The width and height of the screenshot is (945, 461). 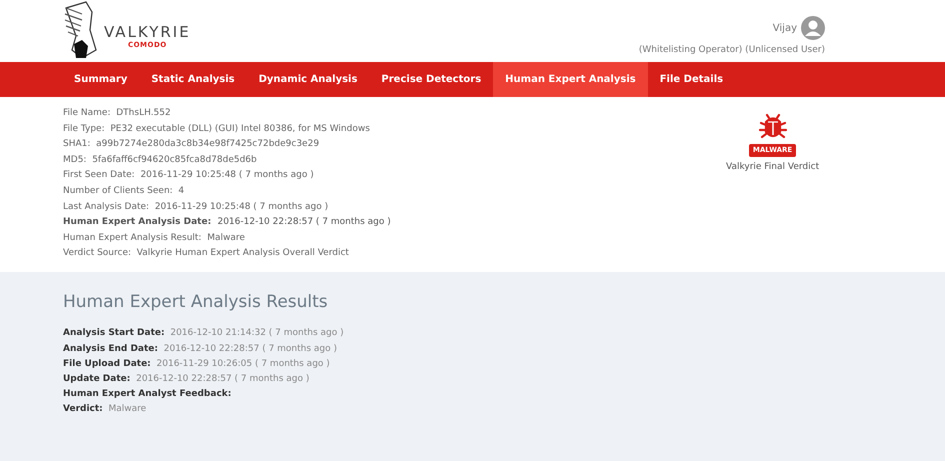 What do you see at coordinates (186, 379) in the screenshot?
I see `result-line: Update Date: 2016-12-10 22:28:57 ( 7 months ago )` at bounding box center [186, 379].